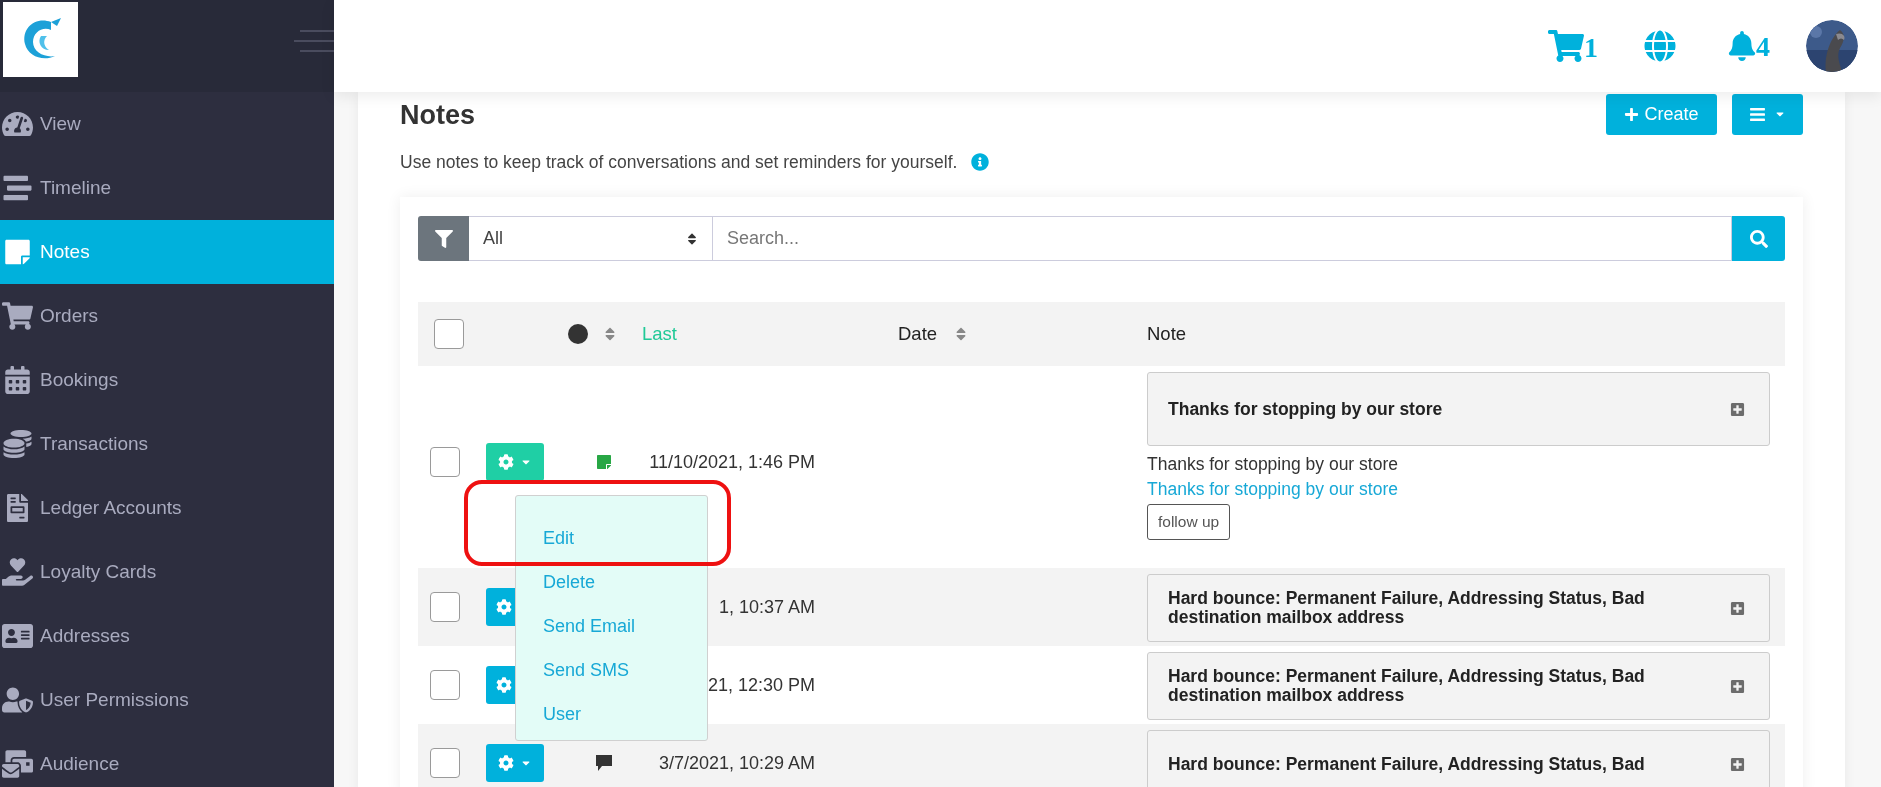 This screenshot has height=787, width=1881. What do you see at coordinates (17, 188) in the screenshot?
I see `bars-icon` at bounding box center [17, 188].